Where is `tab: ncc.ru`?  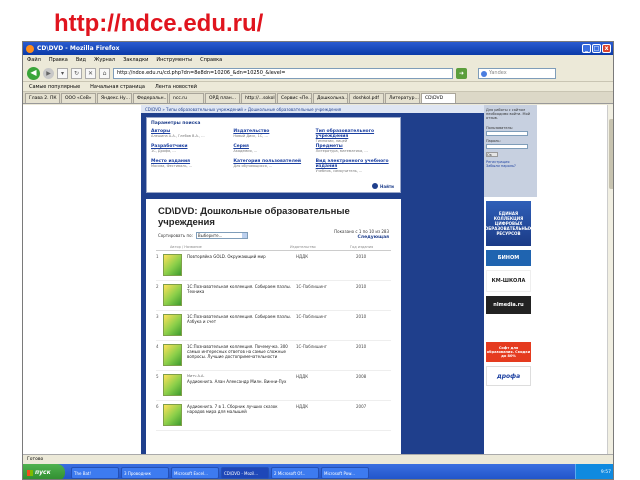 tab: ncc.ru is located at coordinates (186, 98).